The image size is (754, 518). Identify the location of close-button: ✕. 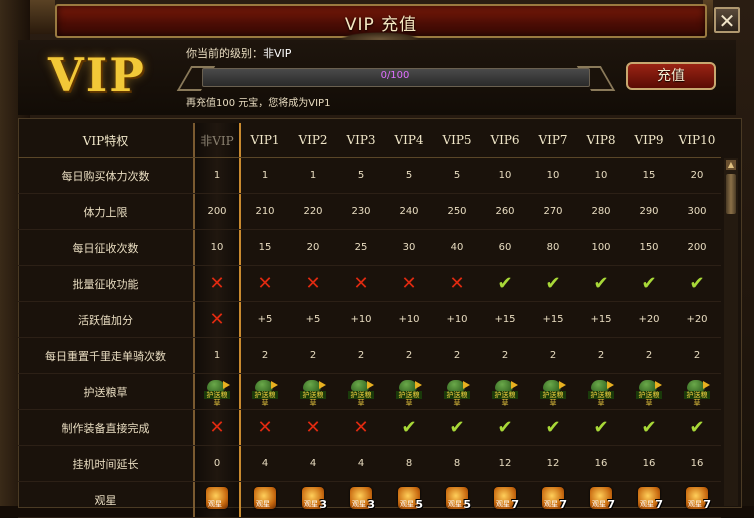
(727, 20).